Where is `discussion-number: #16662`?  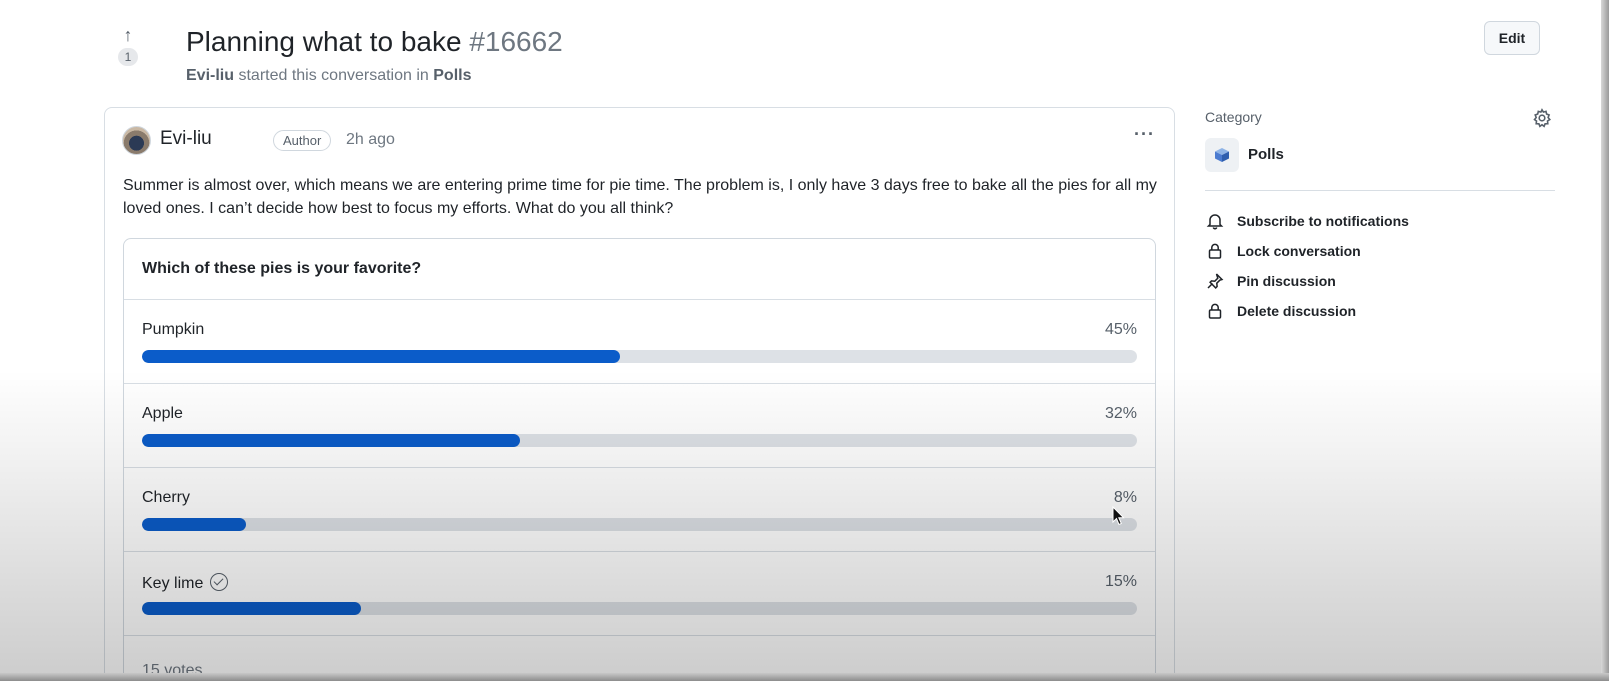 discussion-number: #16662 is located at coordinates (516, 41).